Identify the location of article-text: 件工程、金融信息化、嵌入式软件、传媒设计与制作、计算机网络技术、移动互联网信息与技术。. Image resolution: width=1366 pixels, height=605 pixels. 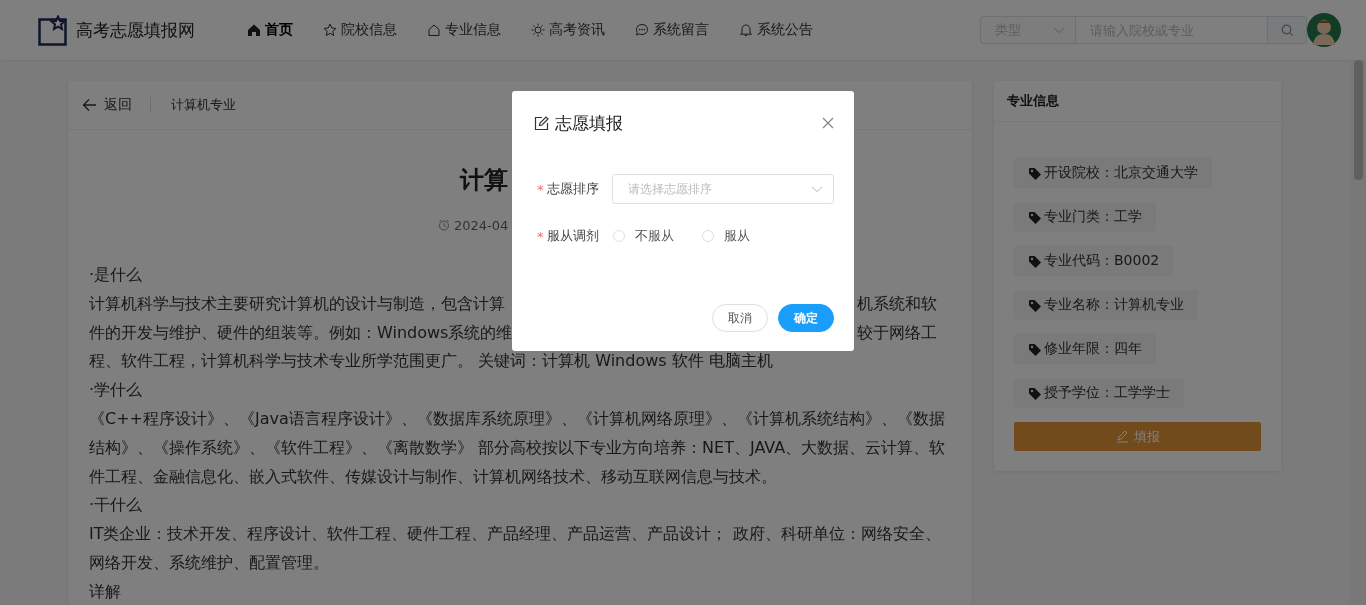
(433, 476).